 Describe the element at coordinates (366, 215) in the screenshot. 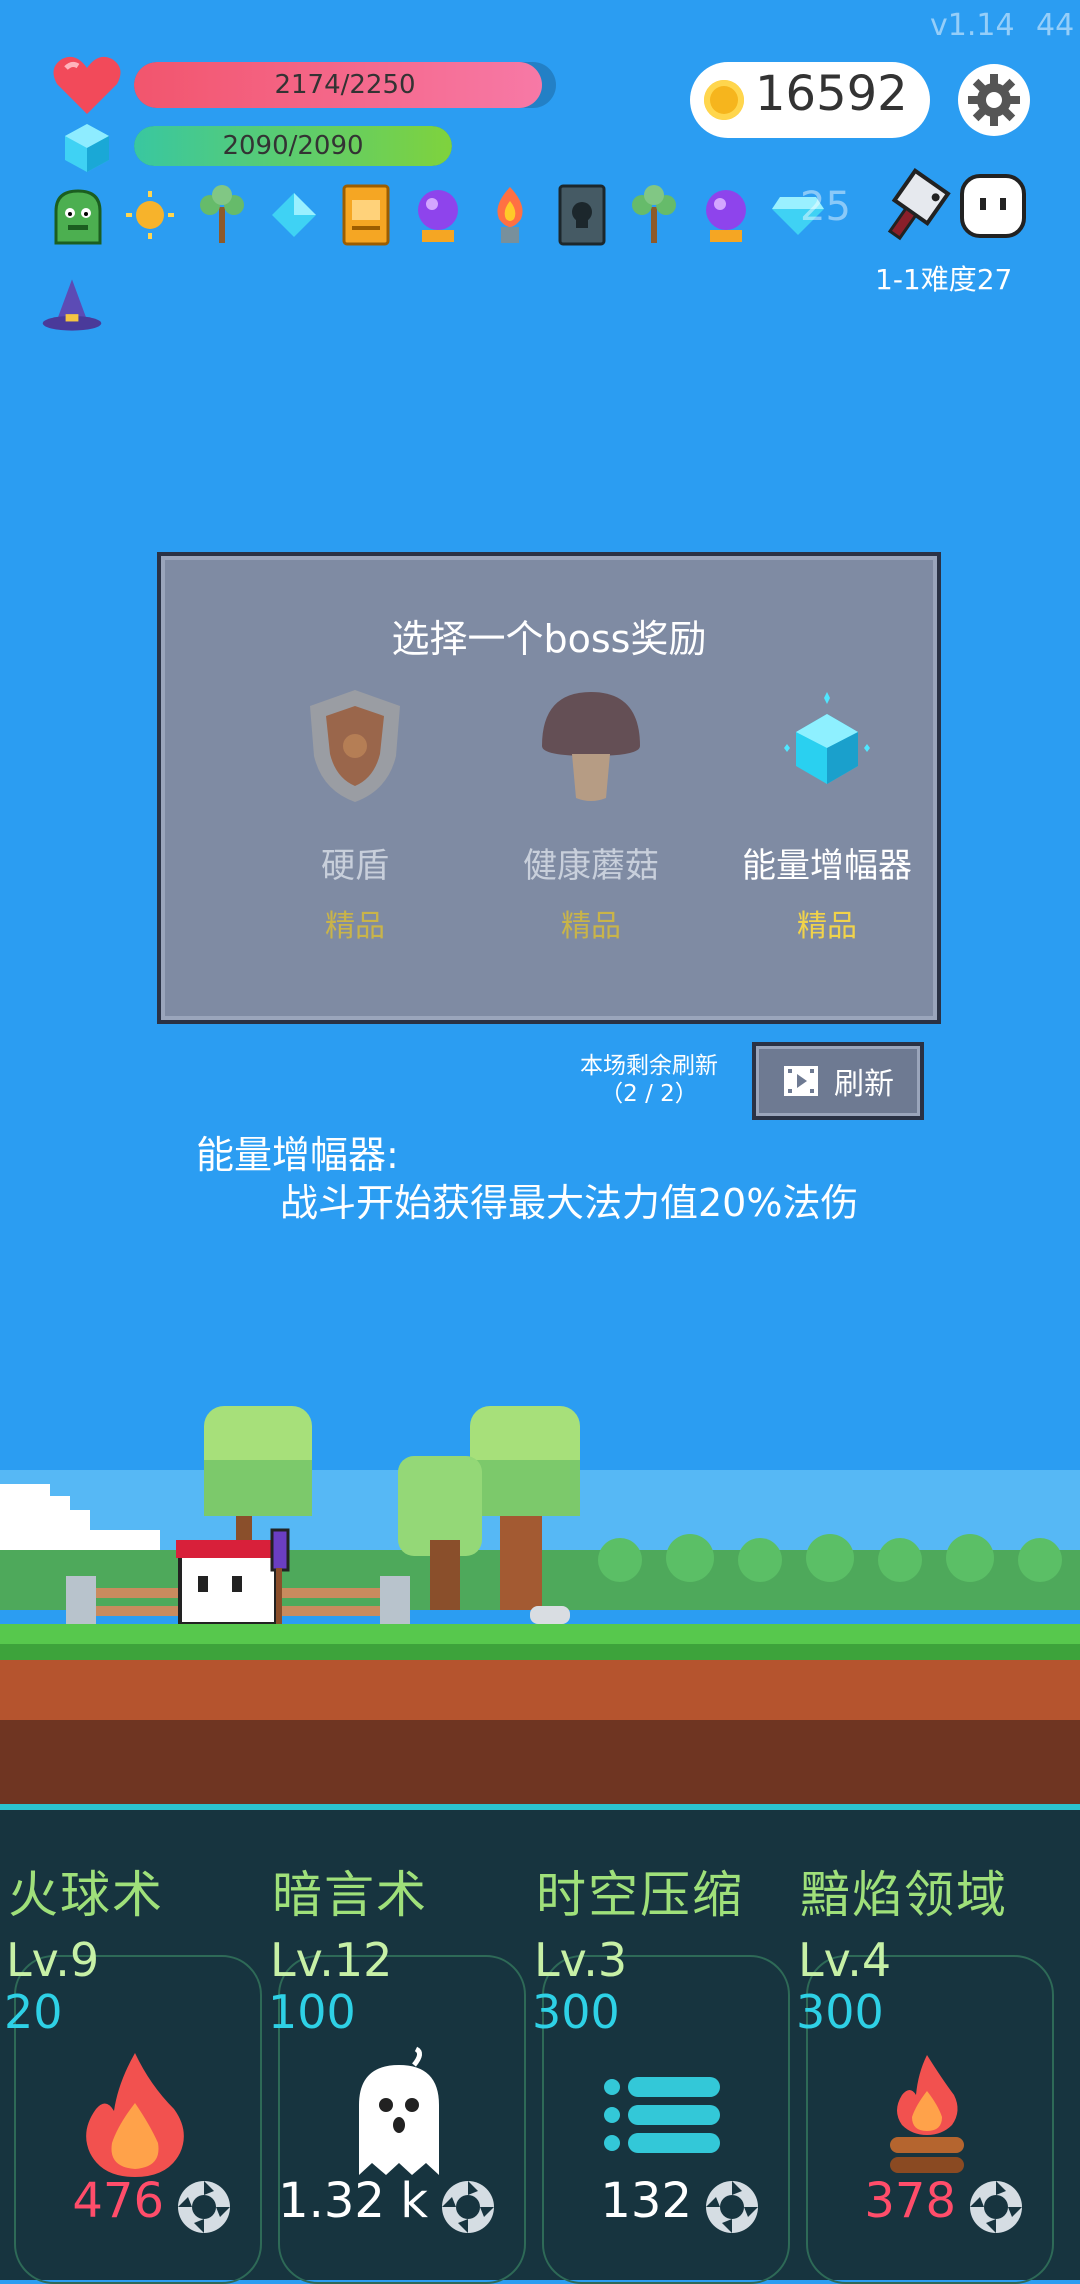

I see `spell-book-item-icon` at that location.